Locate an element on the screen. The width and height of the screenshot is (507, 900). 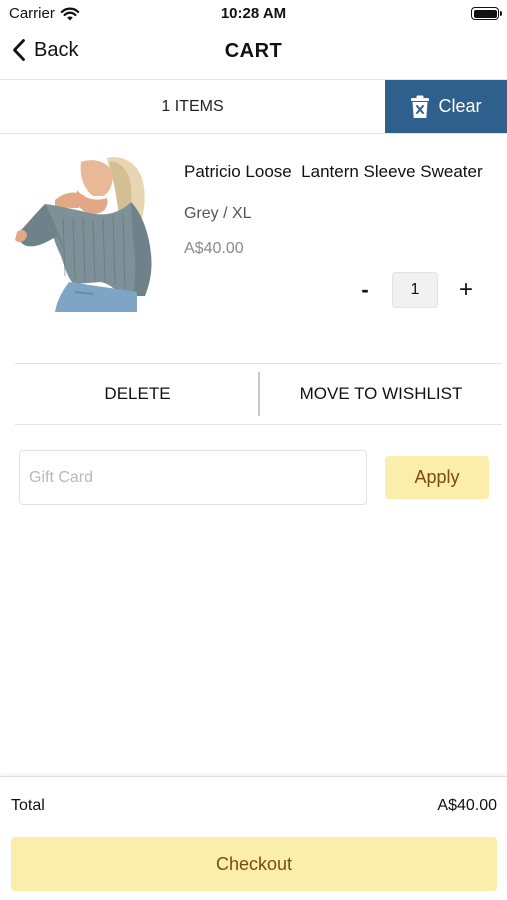
clock: 10:28 AM is located at coordinates (253, 13).